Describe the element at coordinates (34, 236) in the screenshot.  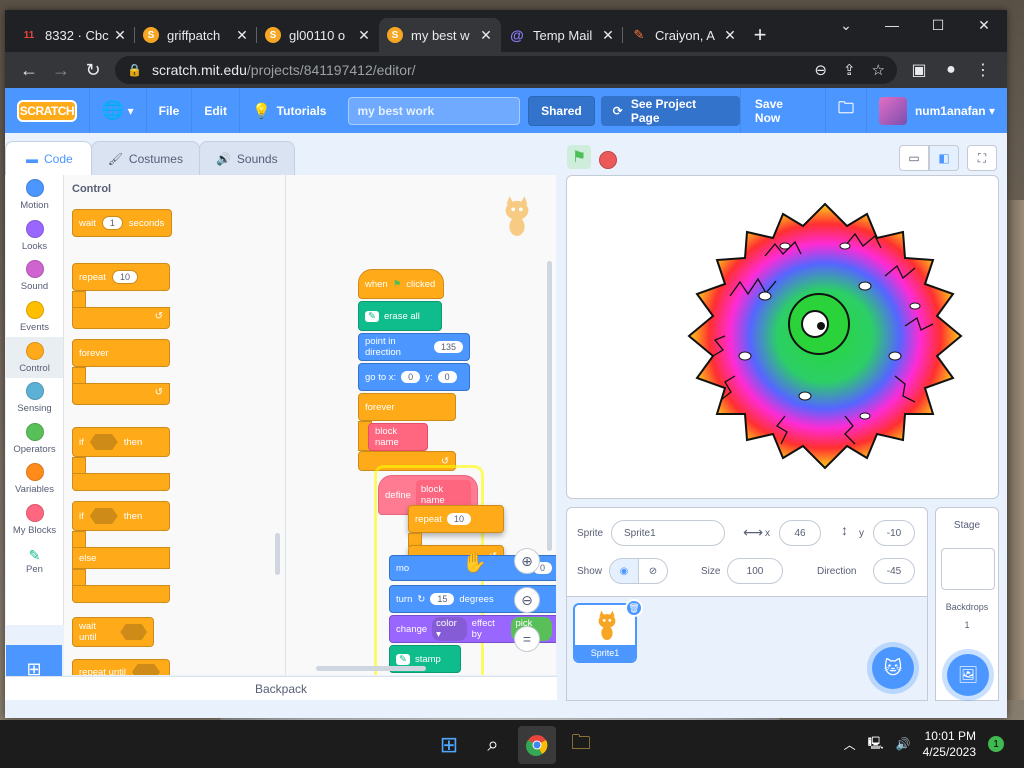
I see `category-looks: Looks` at that location.